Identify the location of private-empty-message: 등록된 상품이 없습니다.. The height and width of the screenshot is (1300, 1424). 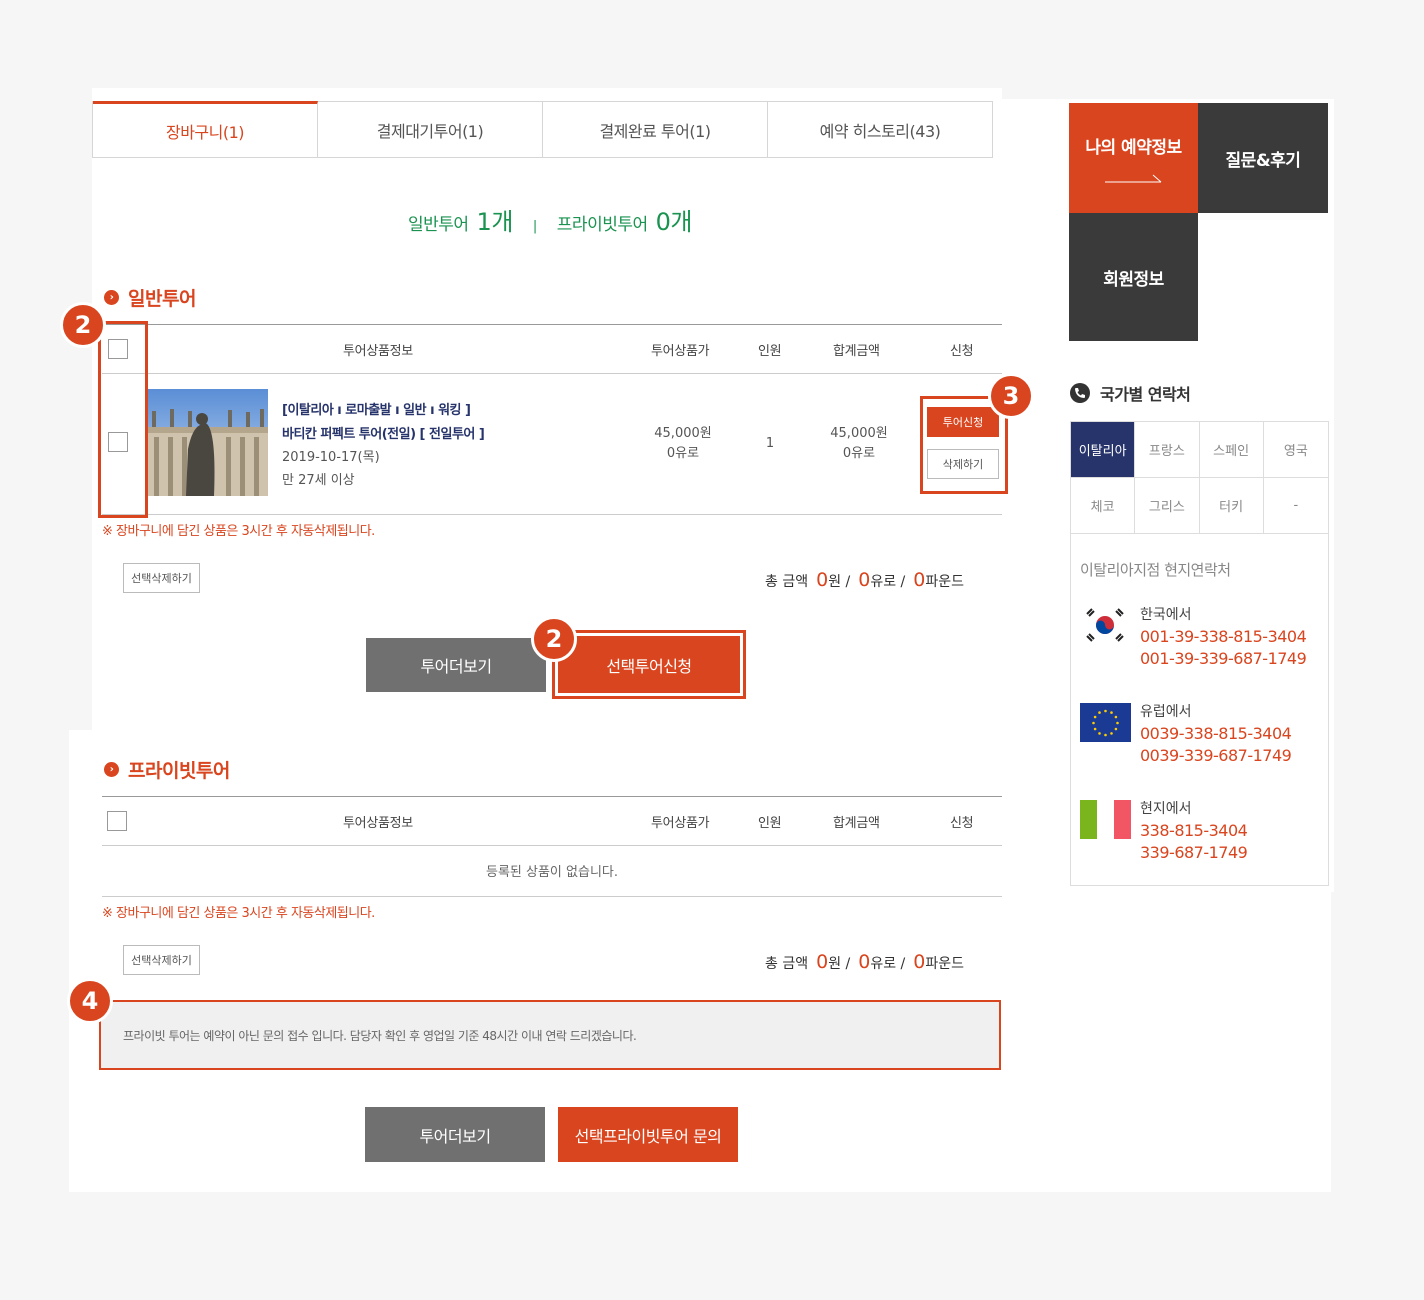
(552, 872).